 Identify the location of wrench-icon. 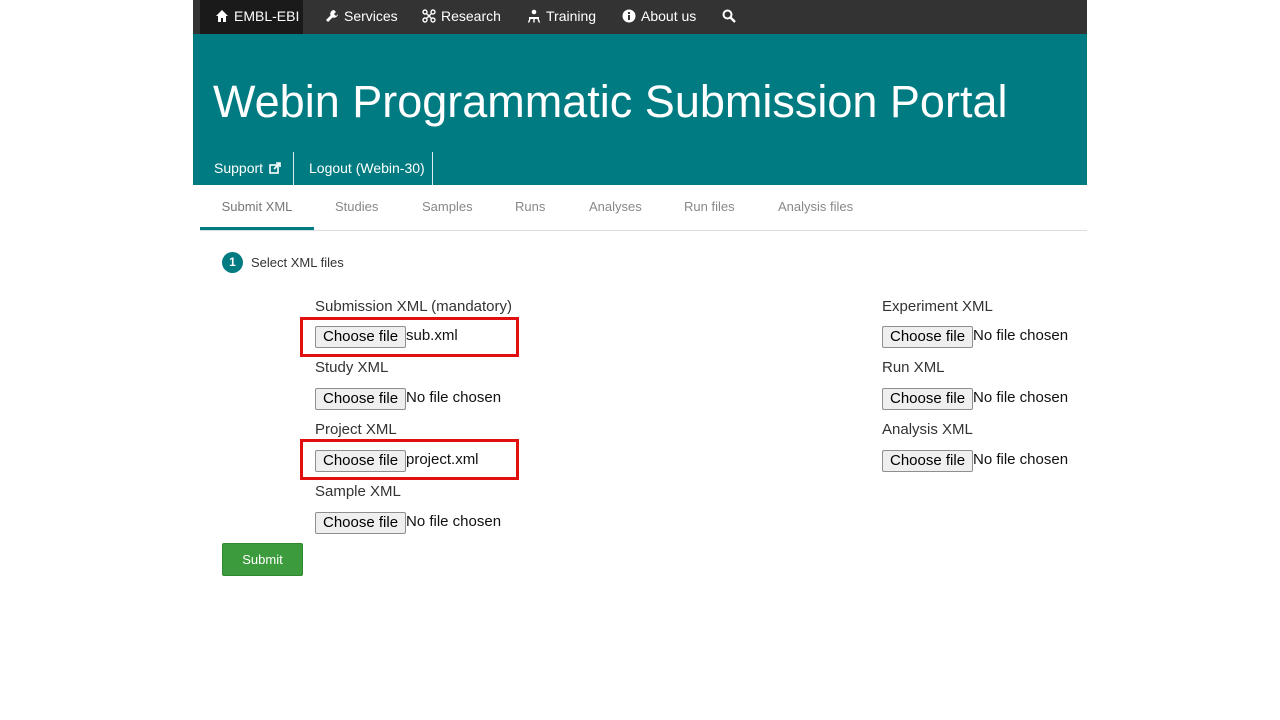
(332, 16).